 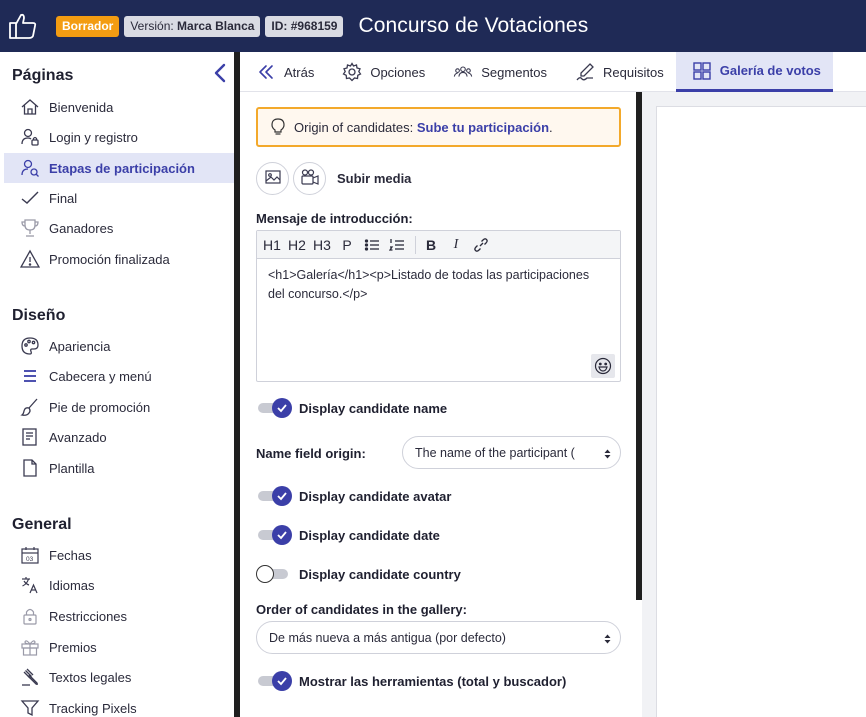 What do you see at coordinates (88, 26) in the screenshot?
I see `draft-badge: Borrador` at bounding box center [88, 26].